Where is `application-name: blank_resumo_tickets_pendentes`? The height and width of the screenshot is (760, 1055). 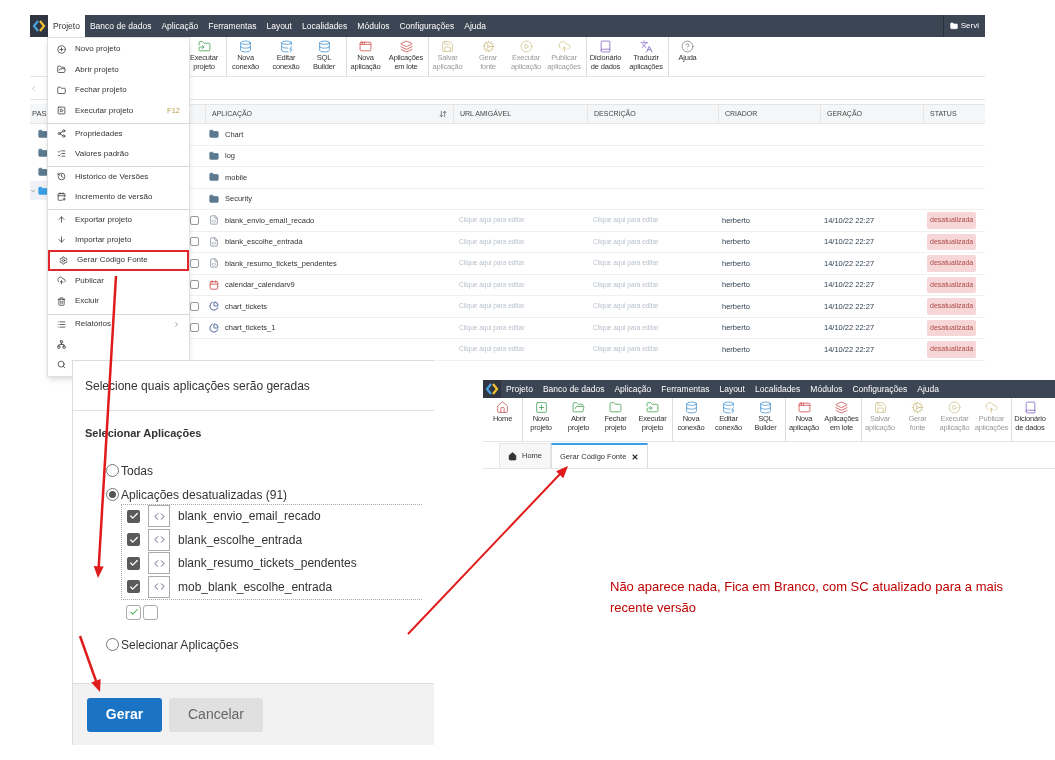
application-name: blank_resumo_tickets_pendentes is located at coordinates (267, 564).